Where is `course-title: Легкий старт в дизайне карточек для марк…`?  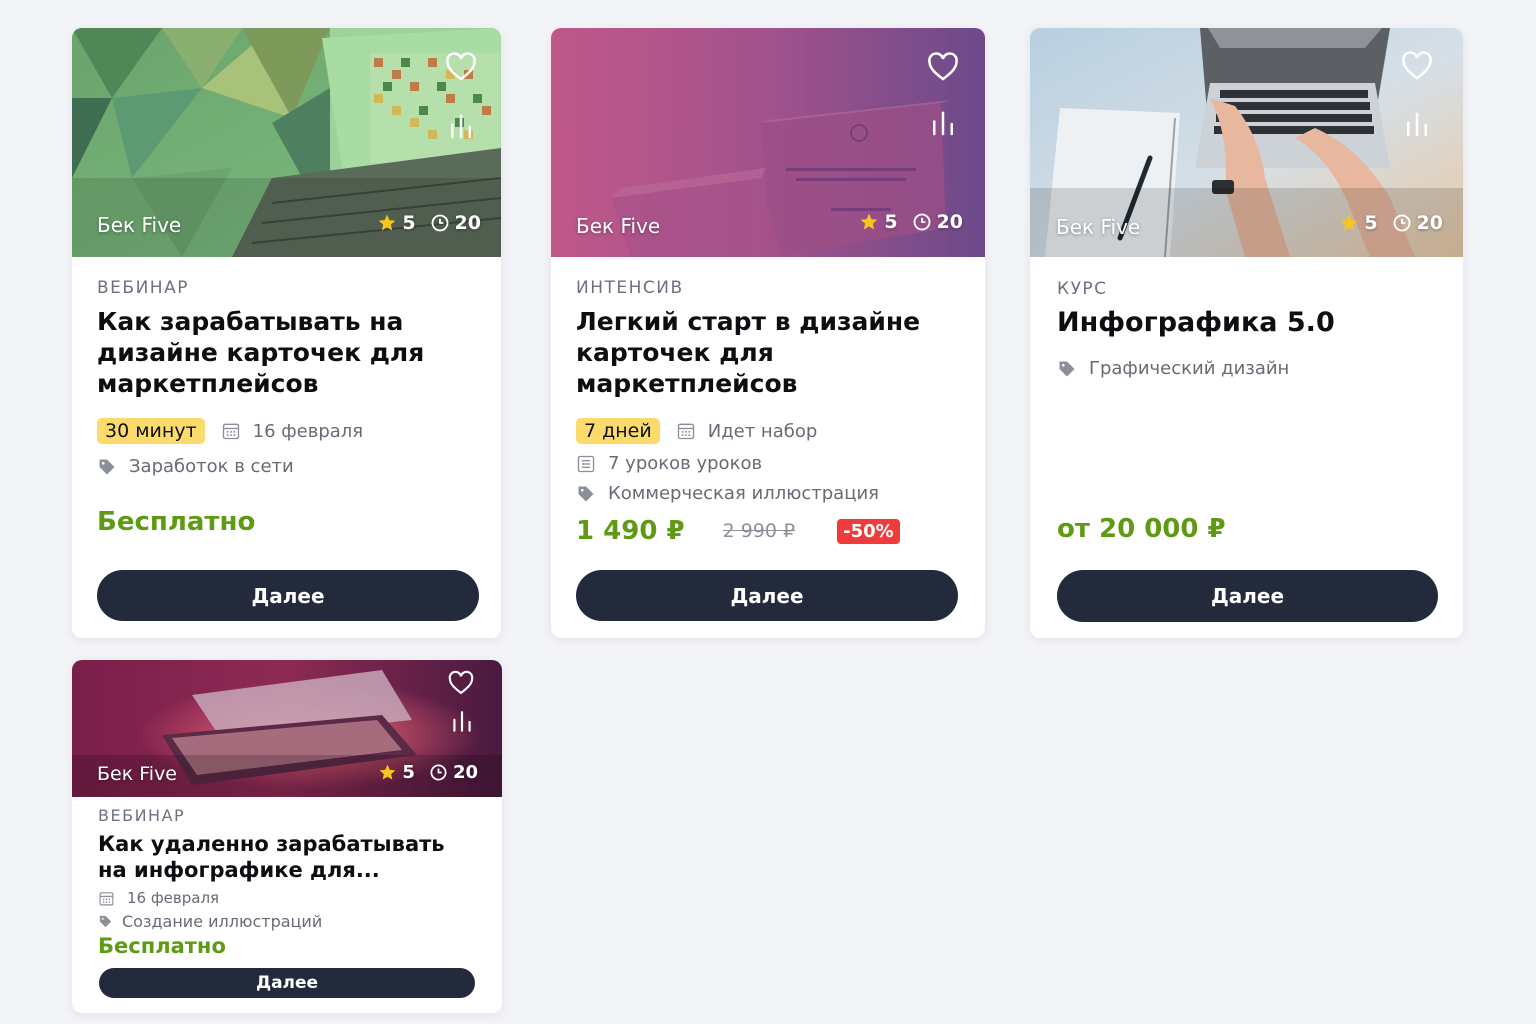
course-title: Легкий старт в дизайне карточек для марк… is located at coordinates (768, 352).